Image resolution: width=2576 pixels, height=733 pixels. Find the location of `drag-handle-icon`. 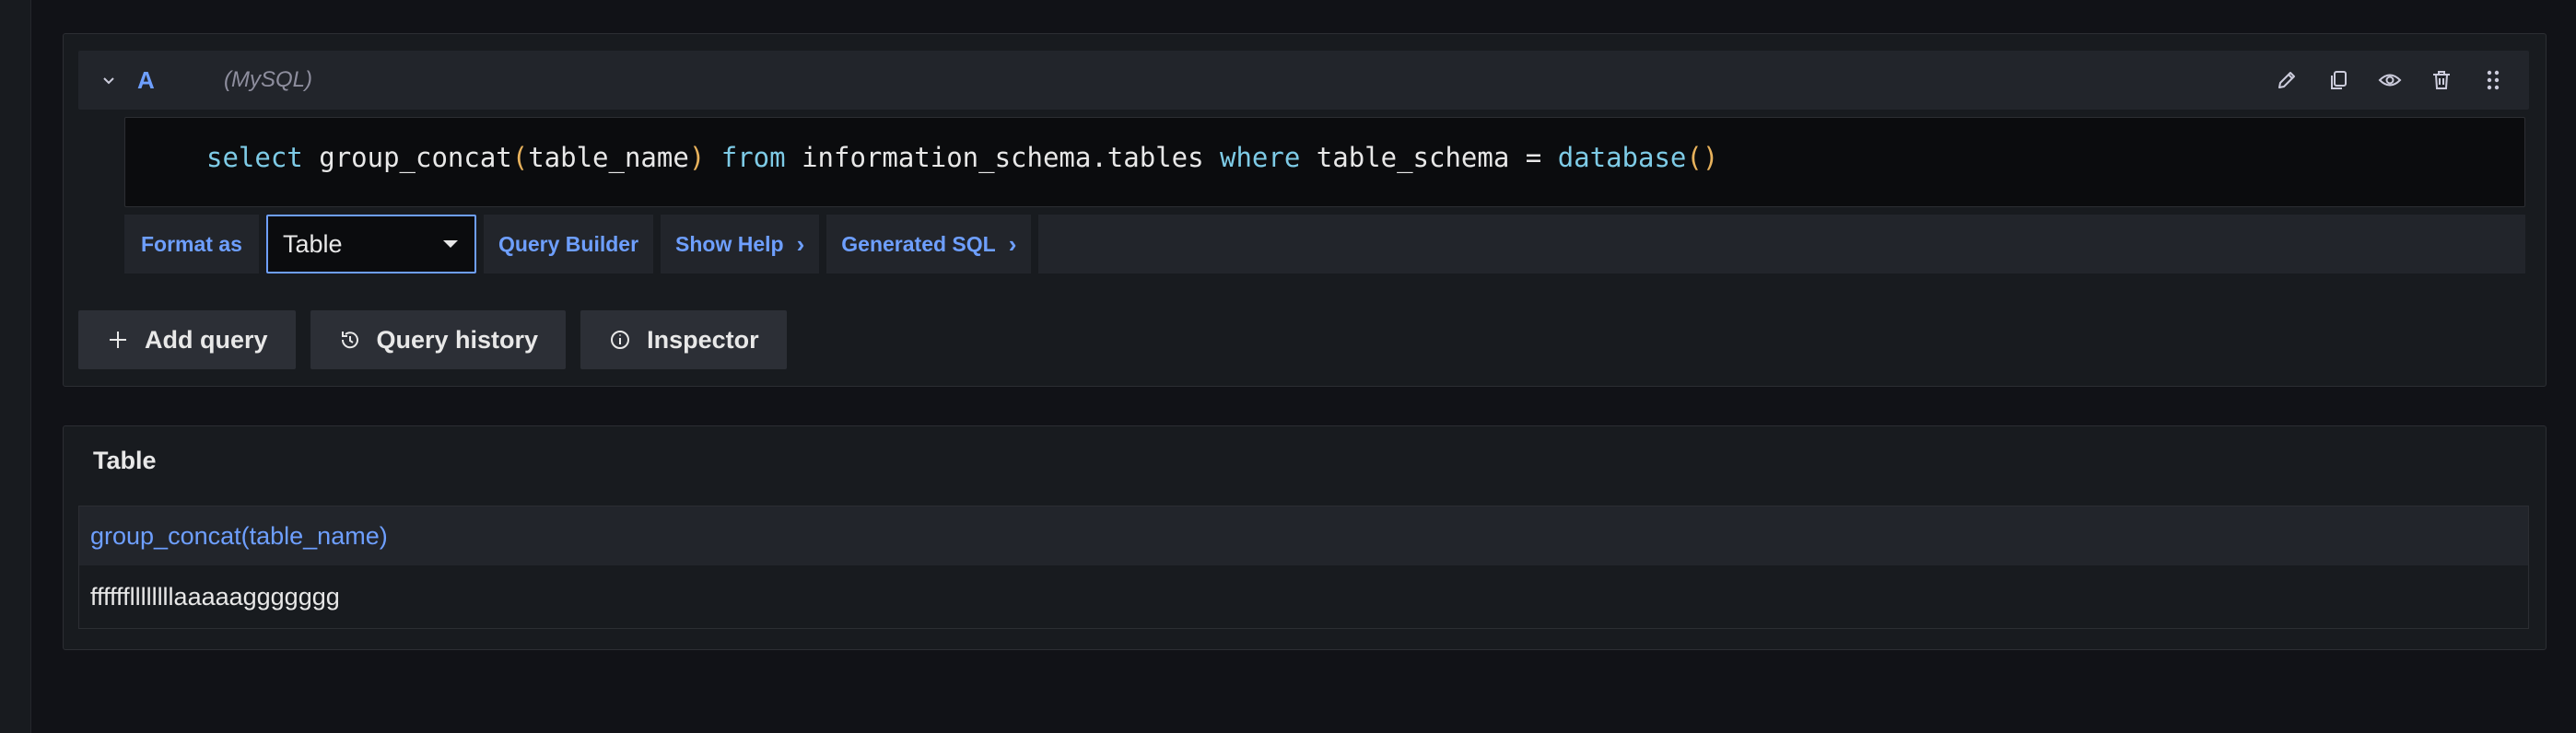

drag-handle-icon is located at coordinates (2493, 80).